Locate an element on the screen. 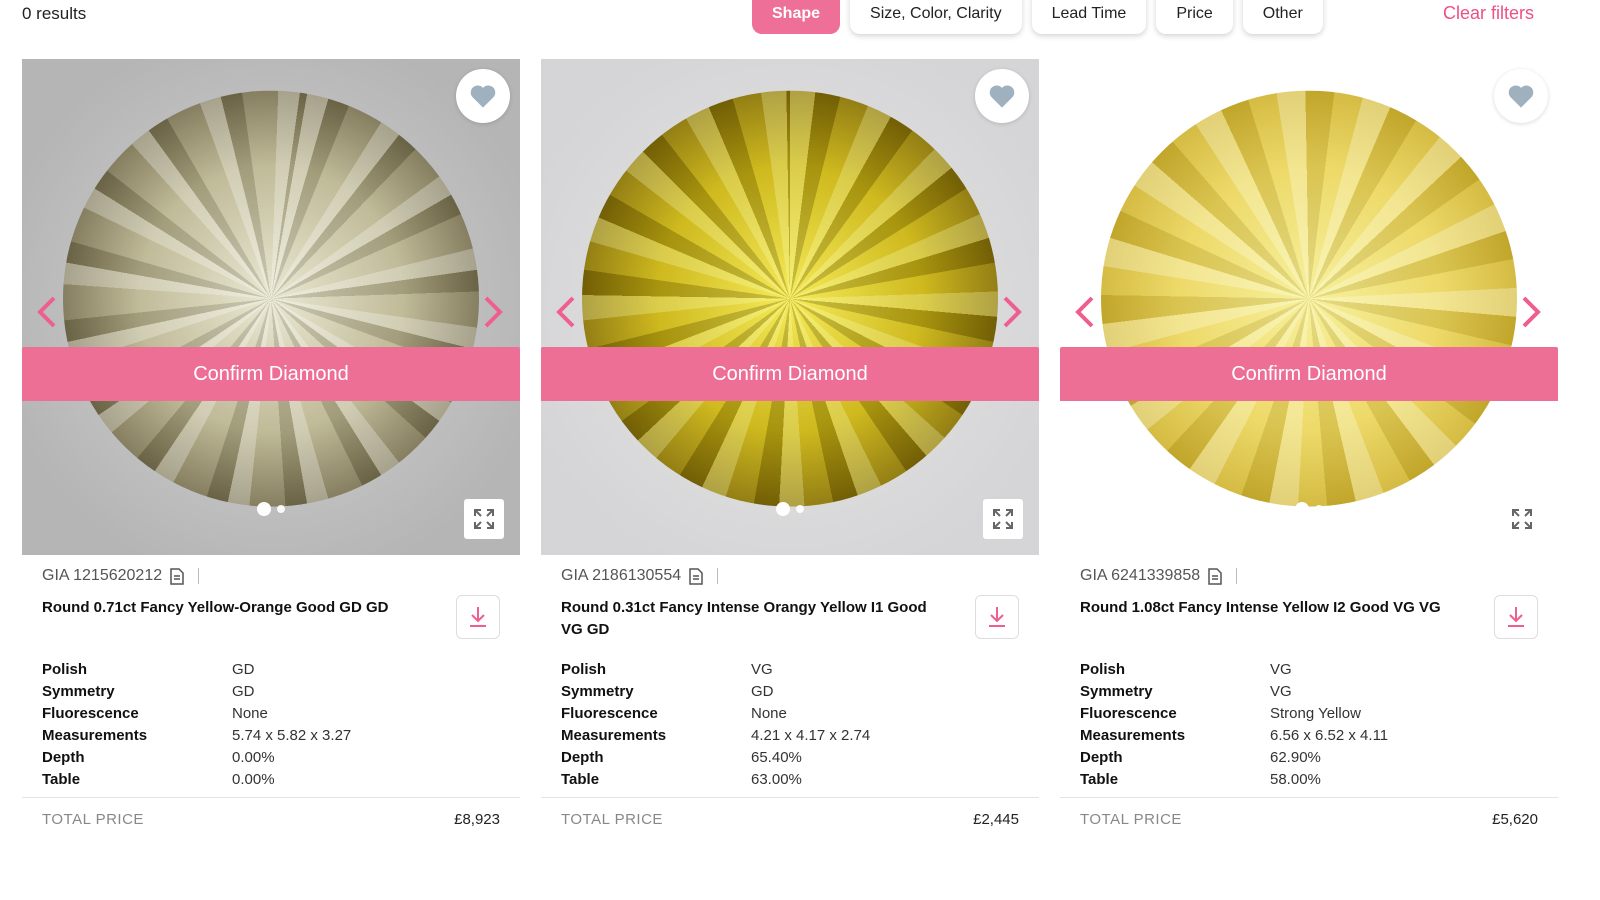  filter-size-color-clarity-button: Size, Color, Clarity is located at coordinates (936, 17).